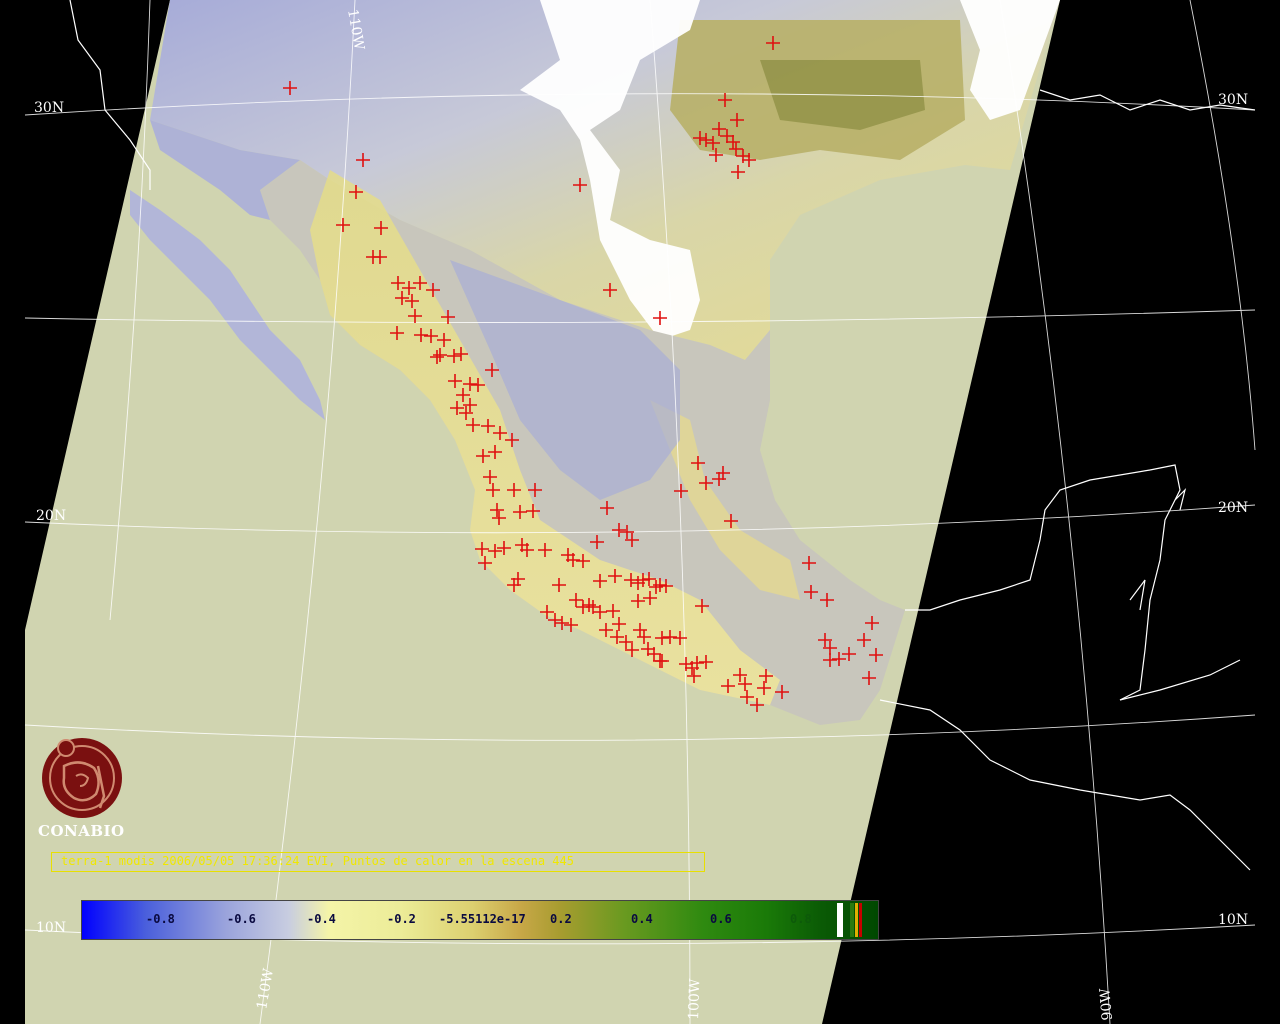 This screenshot has height=1024, width=1280. Describe the element at coordinates (241, 919) in the screenshot. I see `colorbar-label: -0.6` at that location.